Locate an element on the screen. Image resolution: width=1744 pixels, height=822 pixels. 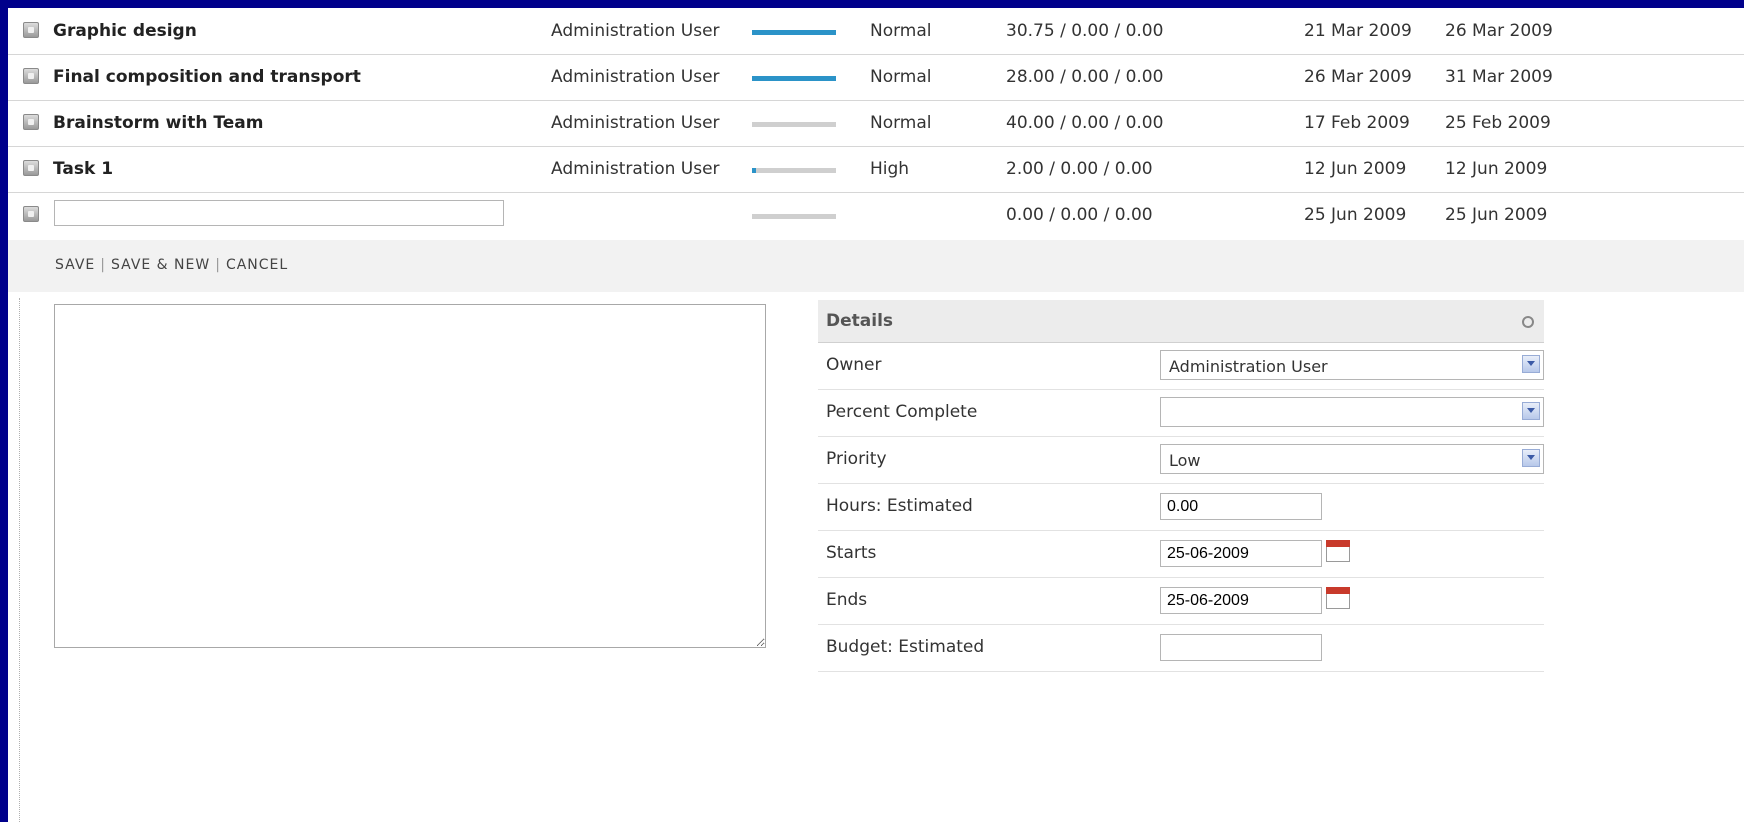
percent-complete-row: Percent Complete is located at coordinates (1181, 413).